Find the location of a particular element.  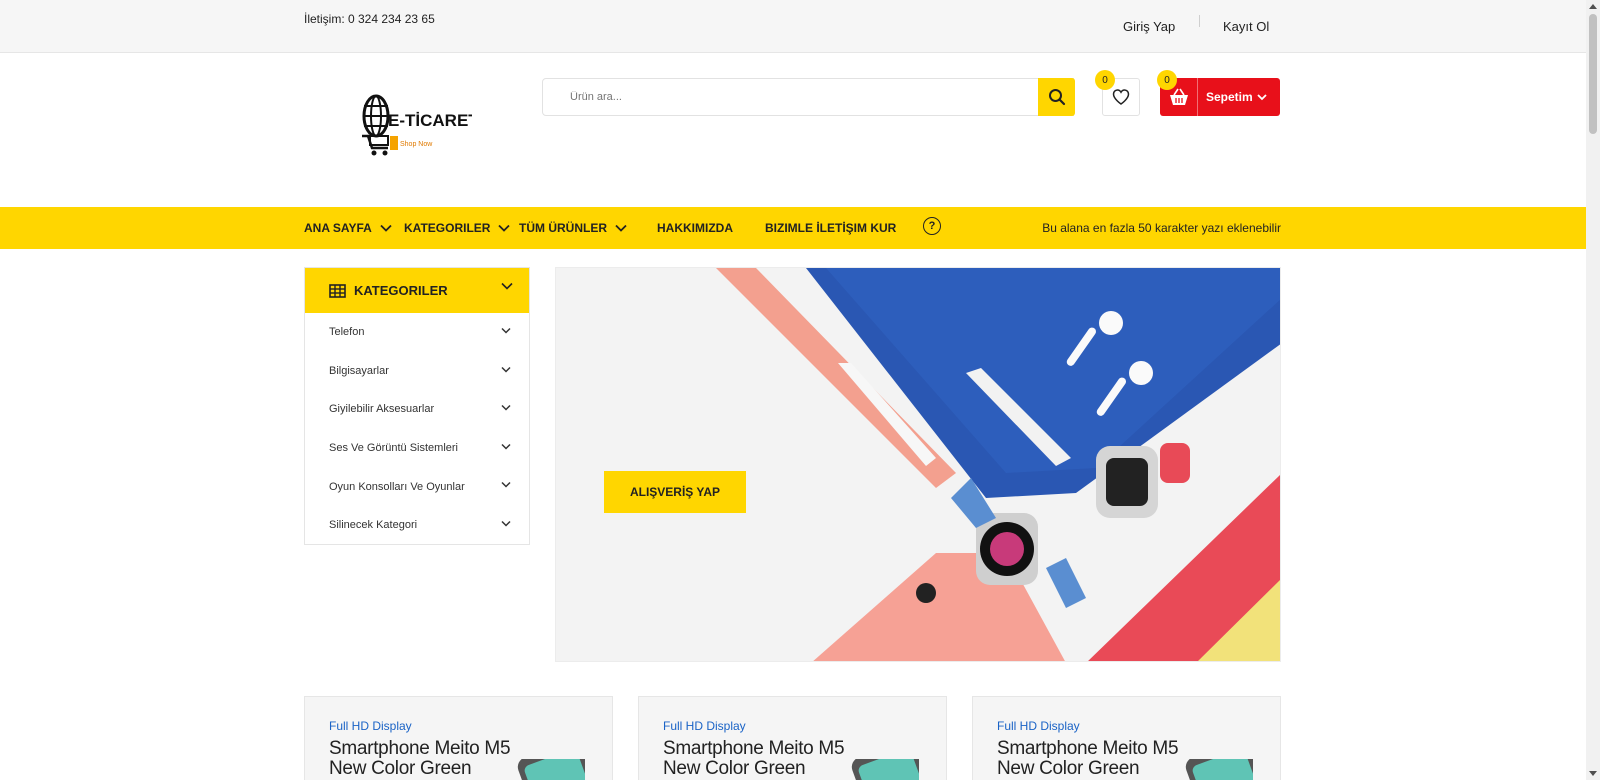

category-item-label: Silinecek Kategori is located at coordinates (373, 525).